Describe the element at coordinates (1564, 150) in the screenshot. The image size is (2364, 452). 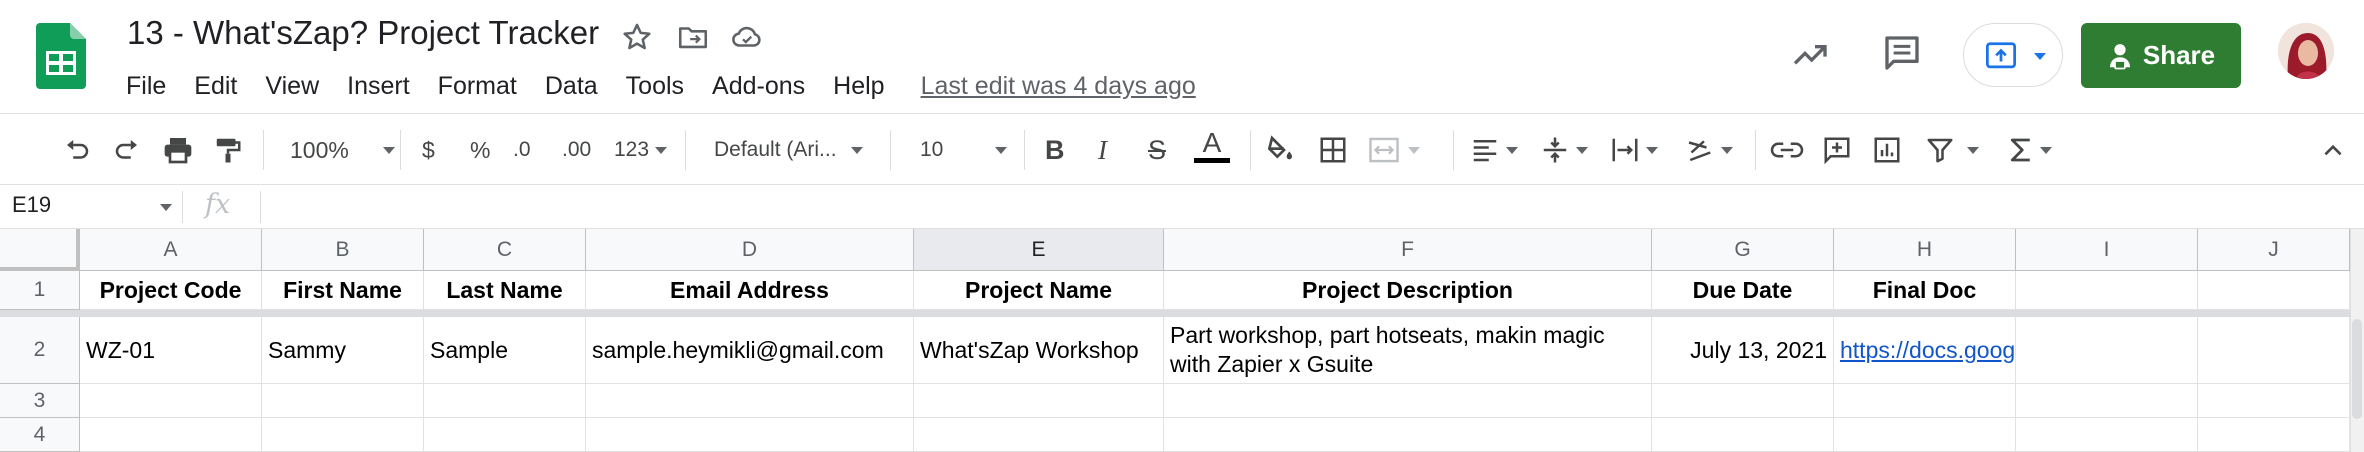
I see `vertical-align-icon` at that location.